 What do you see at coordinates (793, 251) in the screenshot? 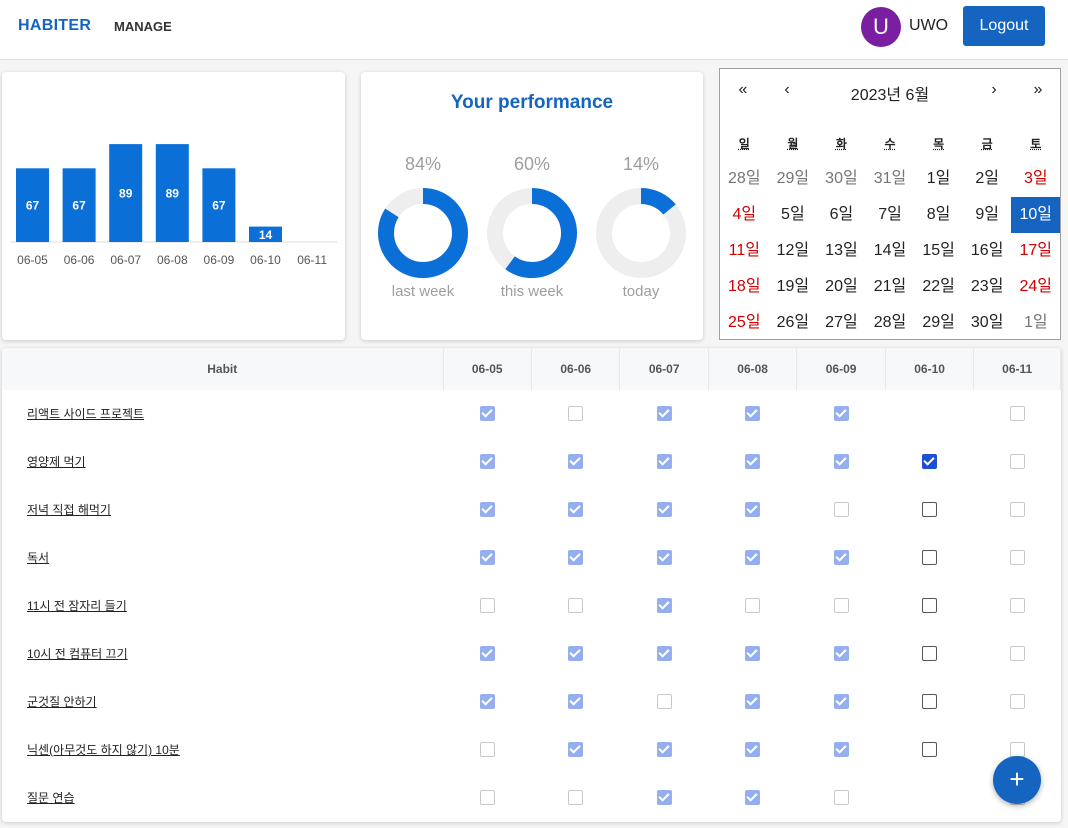
I see `calendar-day: 12일` at bounding box center [793, 251].